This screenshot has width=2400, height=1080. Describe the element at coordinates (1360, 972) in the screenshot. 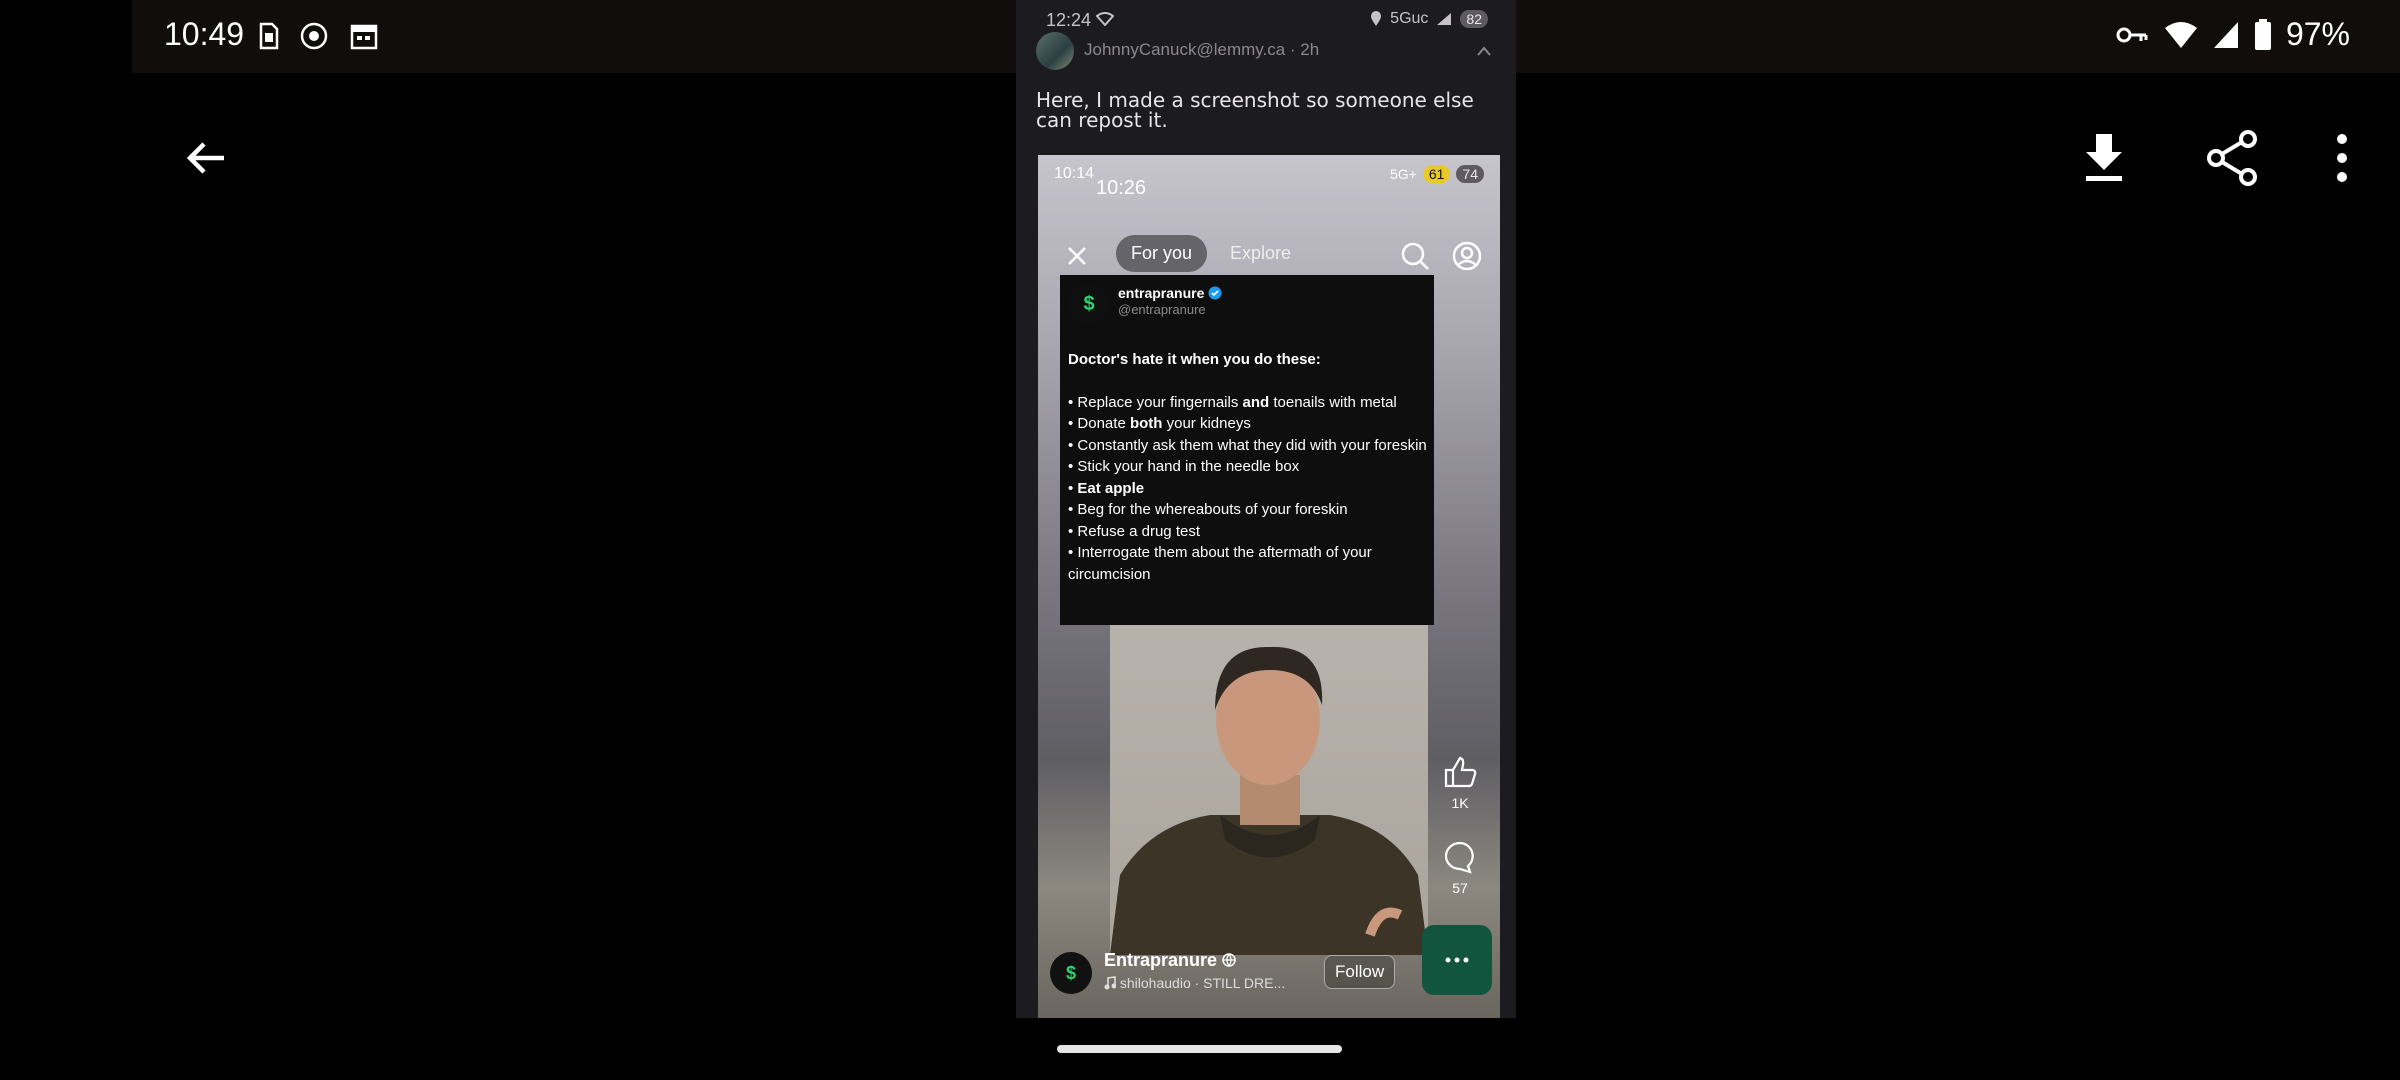

I see `follow-button: Follow` at that location.